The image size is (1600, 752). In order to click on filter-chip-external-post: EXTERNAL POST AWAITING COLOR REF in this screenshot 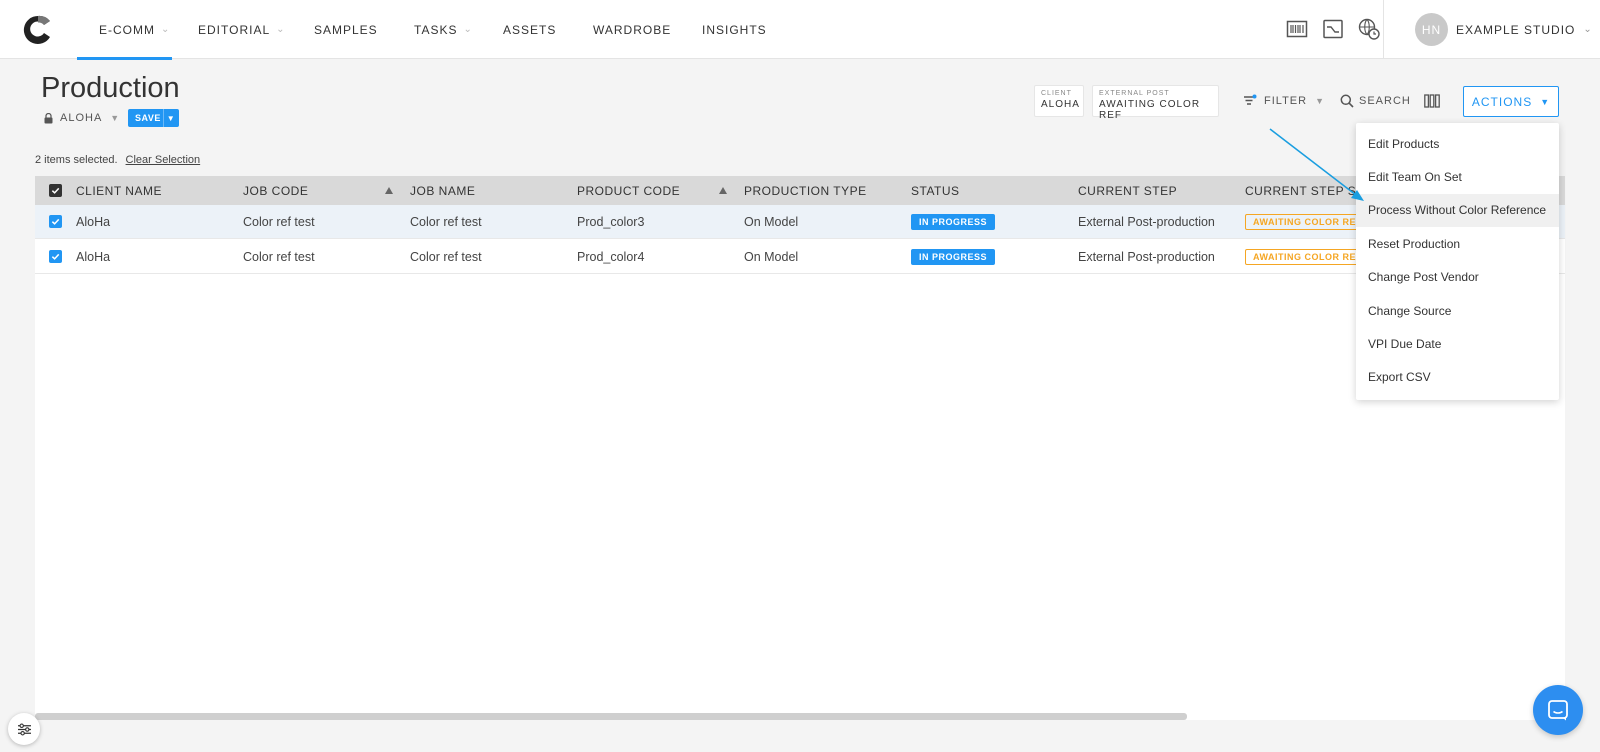, I will do `click(1155, 103)`.